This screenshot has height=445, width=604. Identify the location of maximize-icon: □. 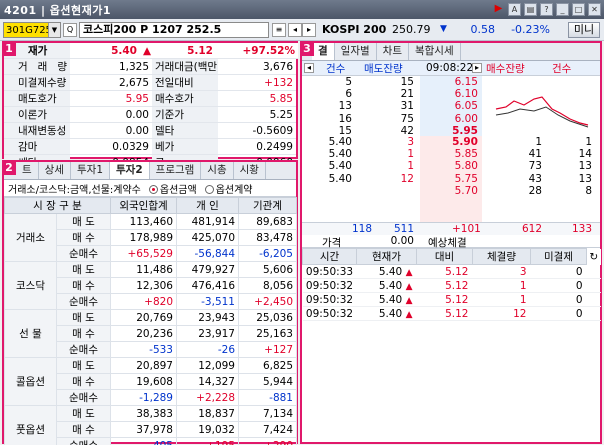
(578, 9).